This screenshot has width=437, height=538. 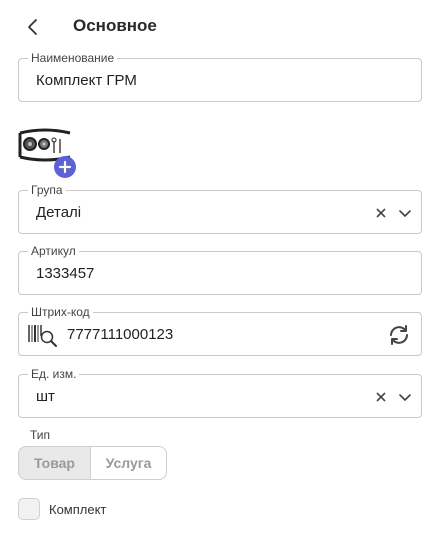 What do you see at coordinates (220, 330) in the screenshot?
I see `barcode-field: Штрих-код 7777111000123` at bounding box center [220, 330].